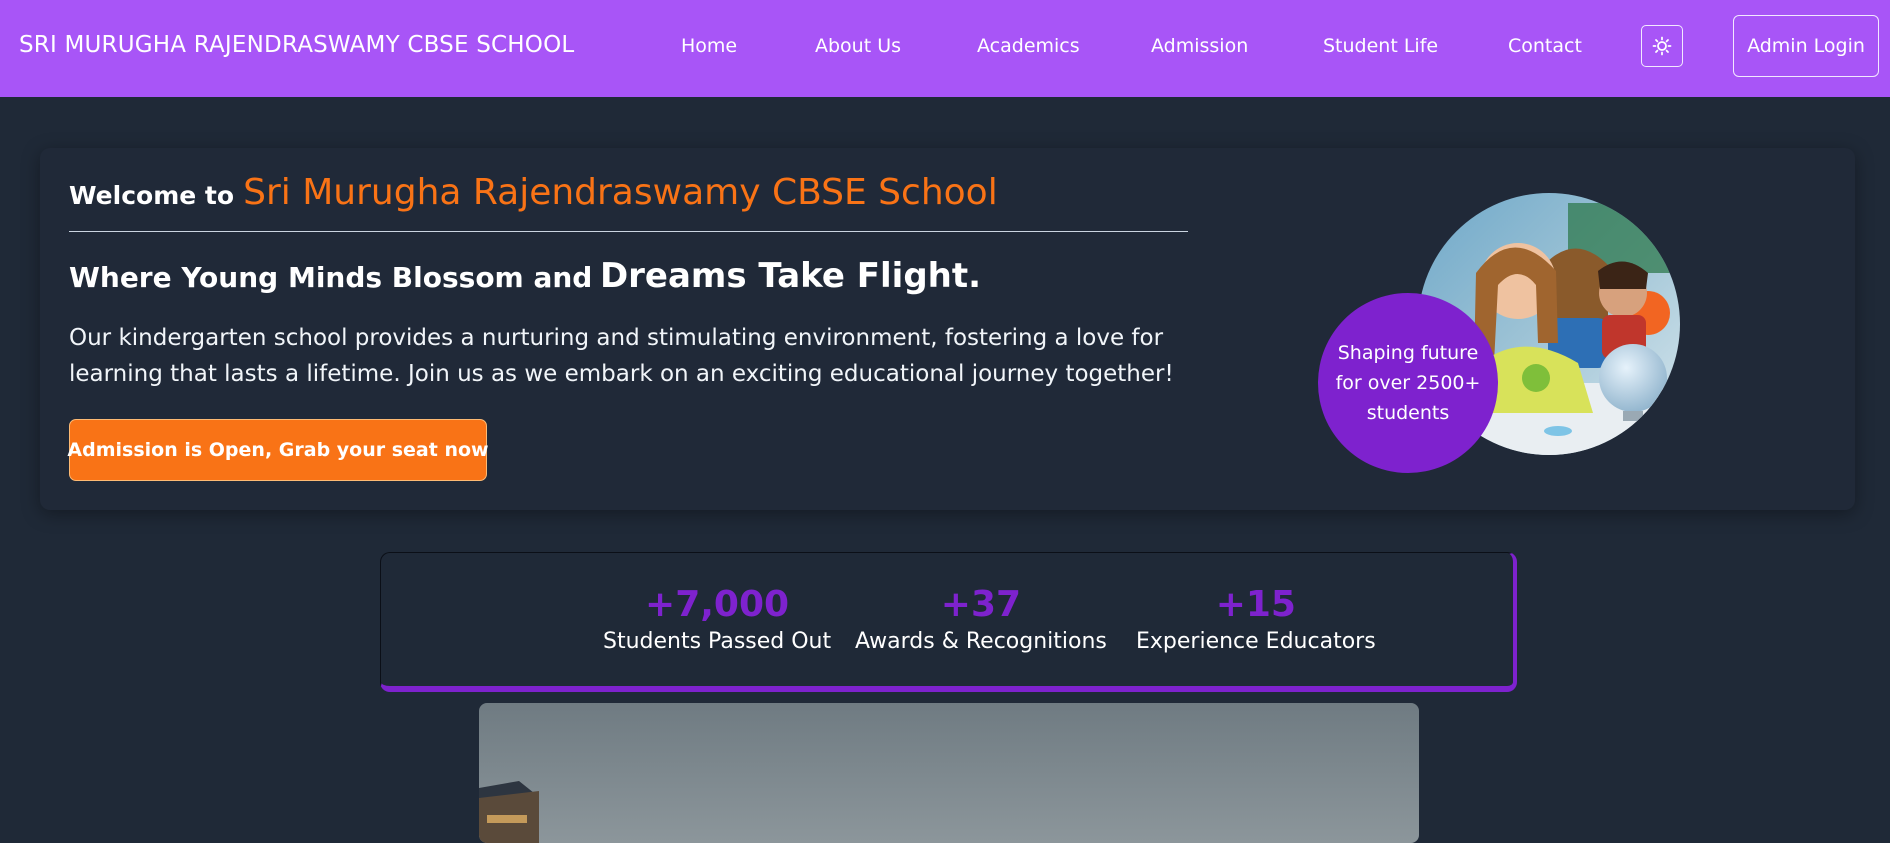  I want to click on stat-label: Experience Educators, so click(1256, 641).